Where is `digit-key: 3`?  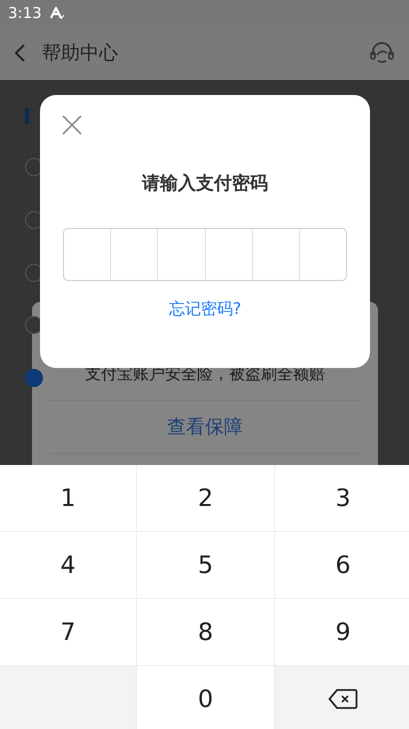
digit-key: 3 is located at coordinates (342, 498).